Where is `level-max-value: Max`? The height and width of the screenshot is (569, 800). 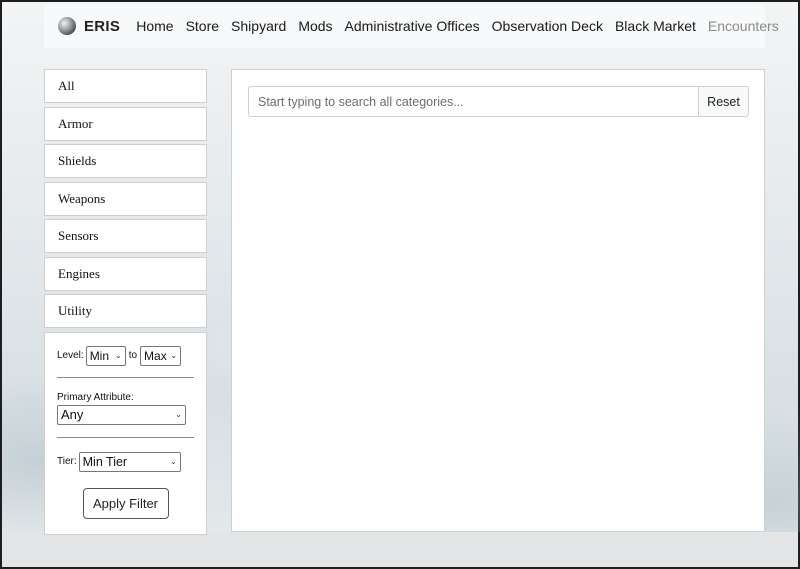
level-max-value: Max is located at coordinates (155, 355).